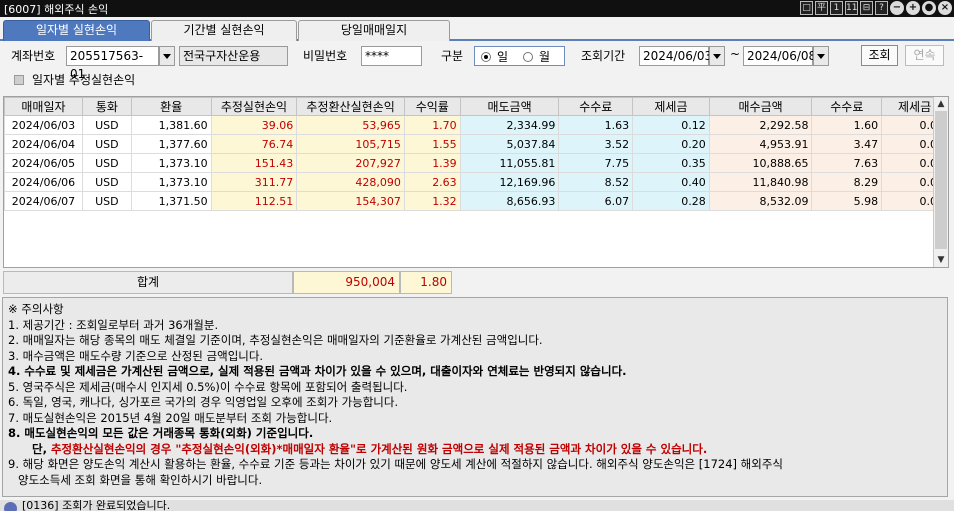 The image size is (954, 511). Describe the element at coordinates (254, 182) in the screenshot. I see `cell-est-pl: 311.77` at that location.